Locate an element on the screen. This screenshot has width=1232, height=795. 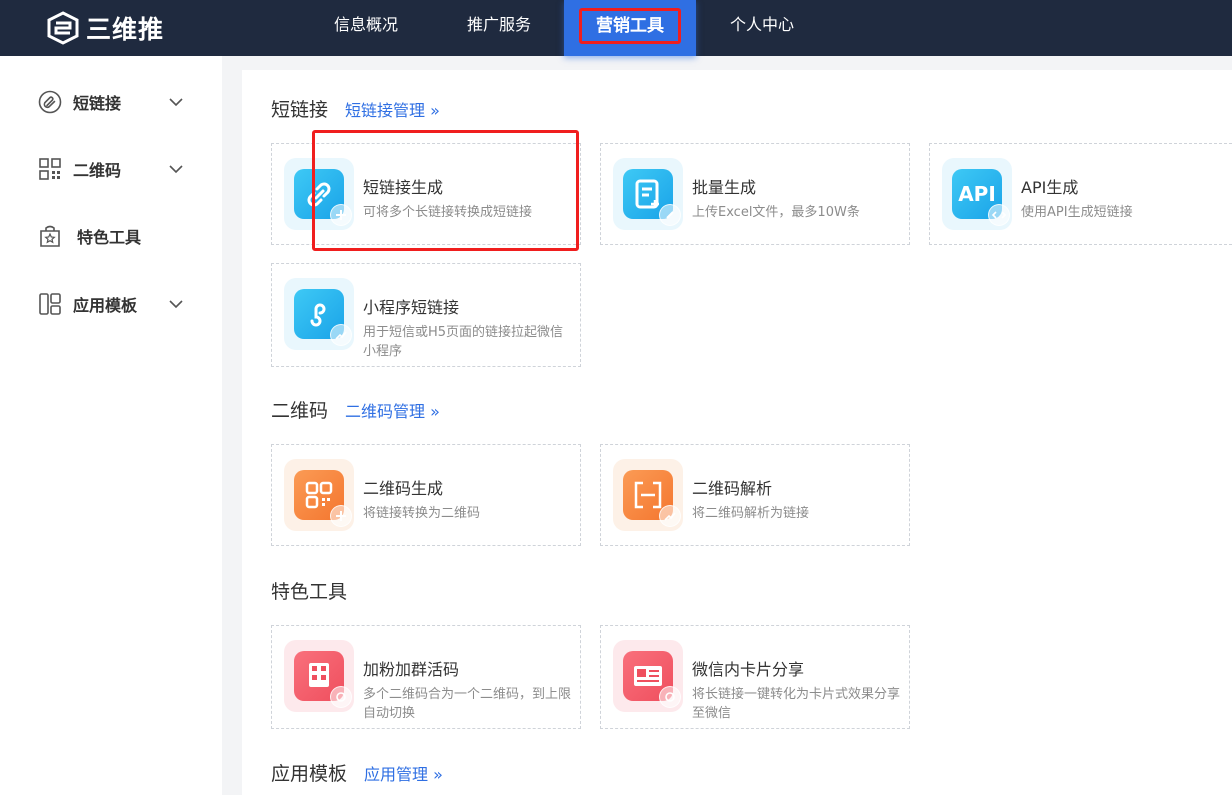
card-desc: 用于短信或H5页面的链接拉起微信小程序 is located at coordinates (463, 342).